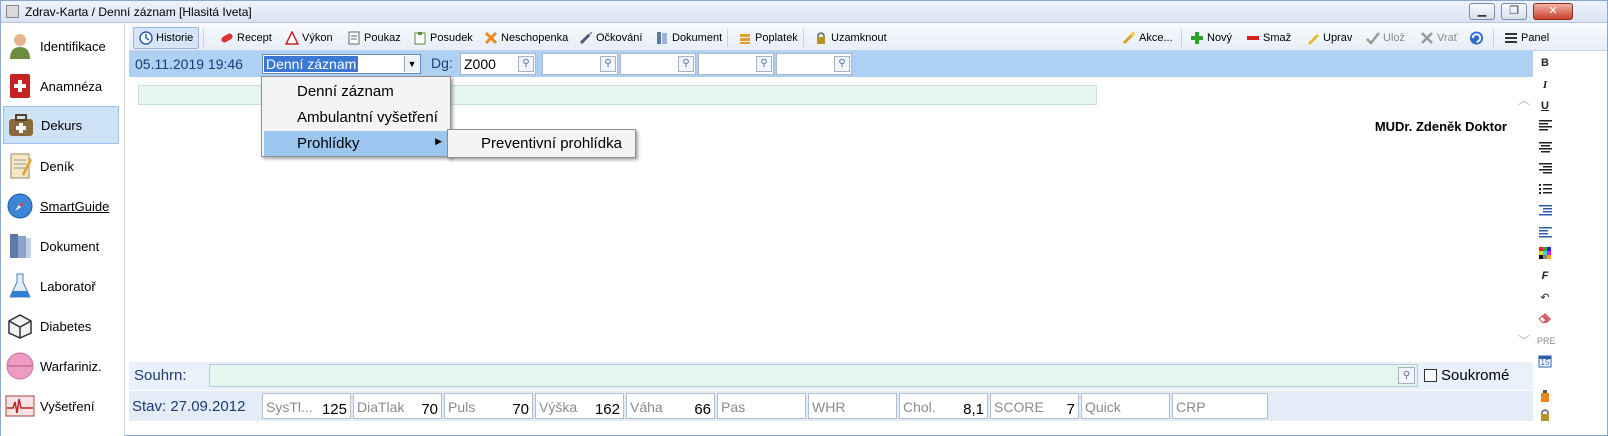 The width and height of the screenshot is (1608, 436). What do you see at coordinates (160, 375) in the screenshot?
I see `souhrn-label: Souhrn:` at bounding box center [160, 375].